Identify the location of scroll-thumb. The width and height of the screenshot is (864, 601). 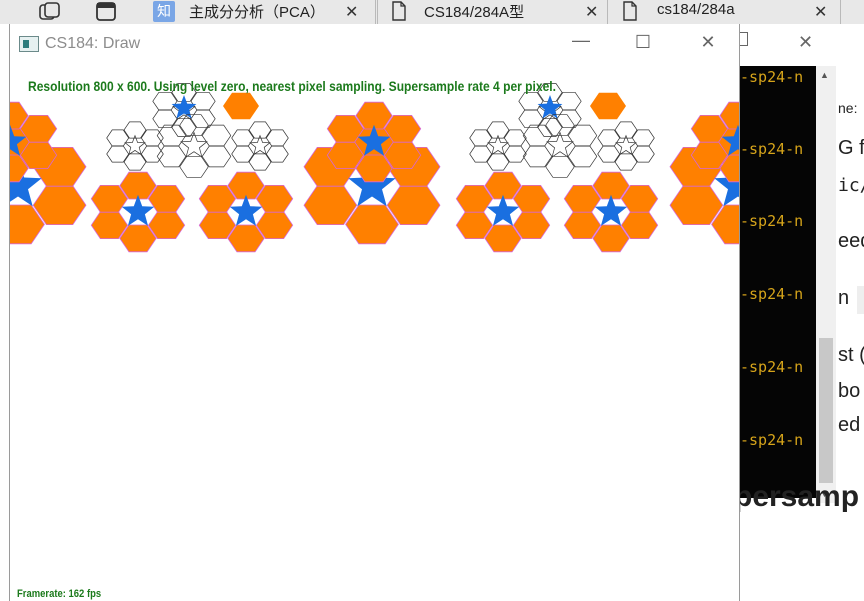
(826, 410).